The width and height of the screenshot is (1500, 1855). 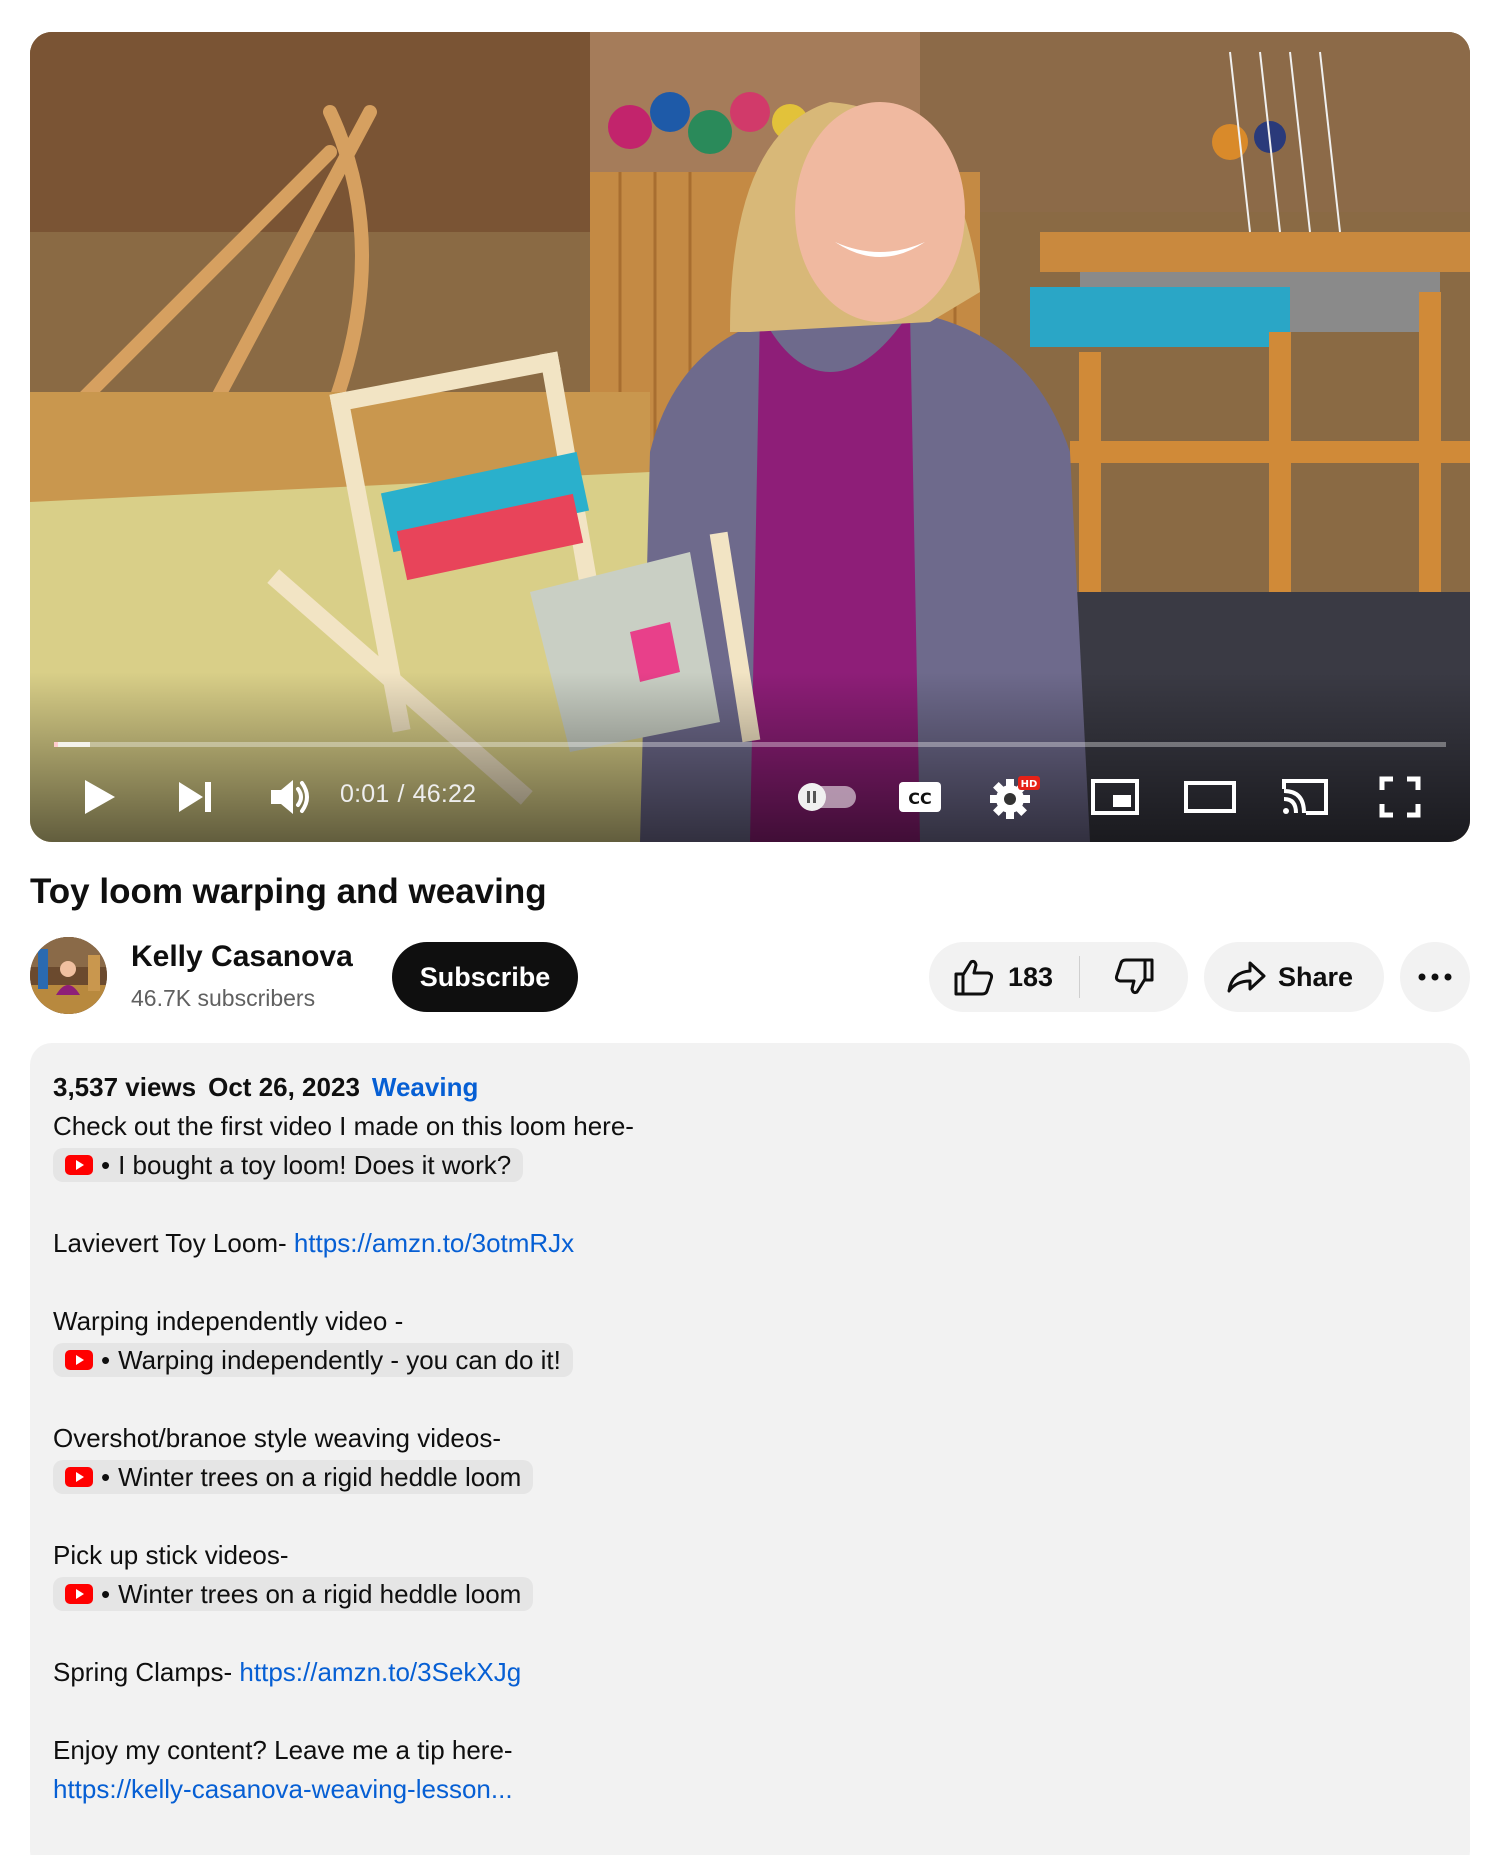 I want to click on controls-gradient, so click(x=750, y=757).